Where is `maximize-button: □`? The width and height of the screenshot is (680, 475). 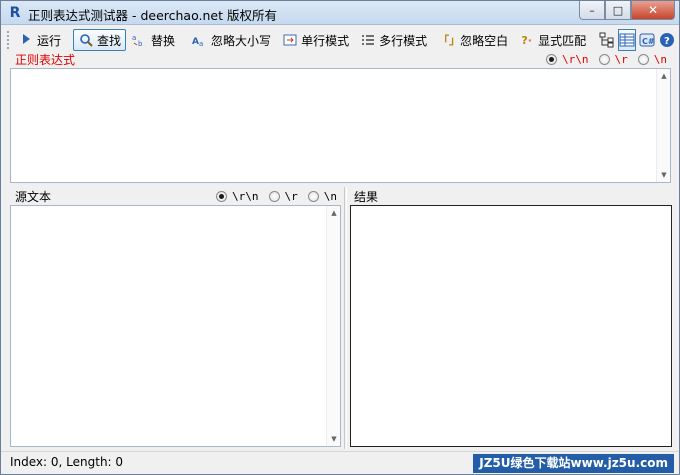
maximize-button: □ is located at coordinates (618, 10).